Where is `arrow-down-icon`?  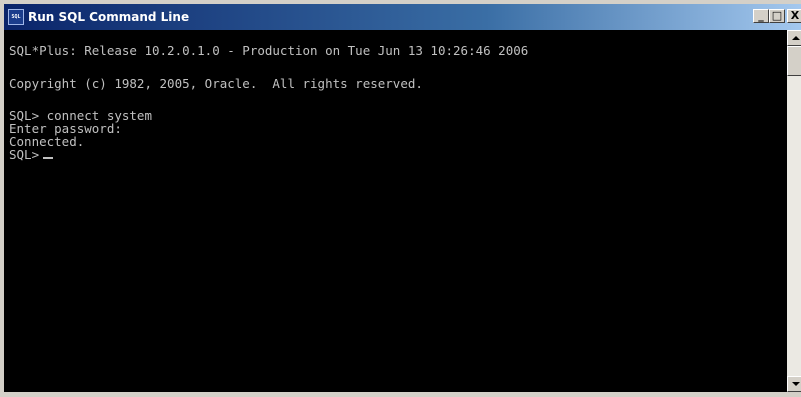
arrow-down-icon is located at coordinates (796, 384).